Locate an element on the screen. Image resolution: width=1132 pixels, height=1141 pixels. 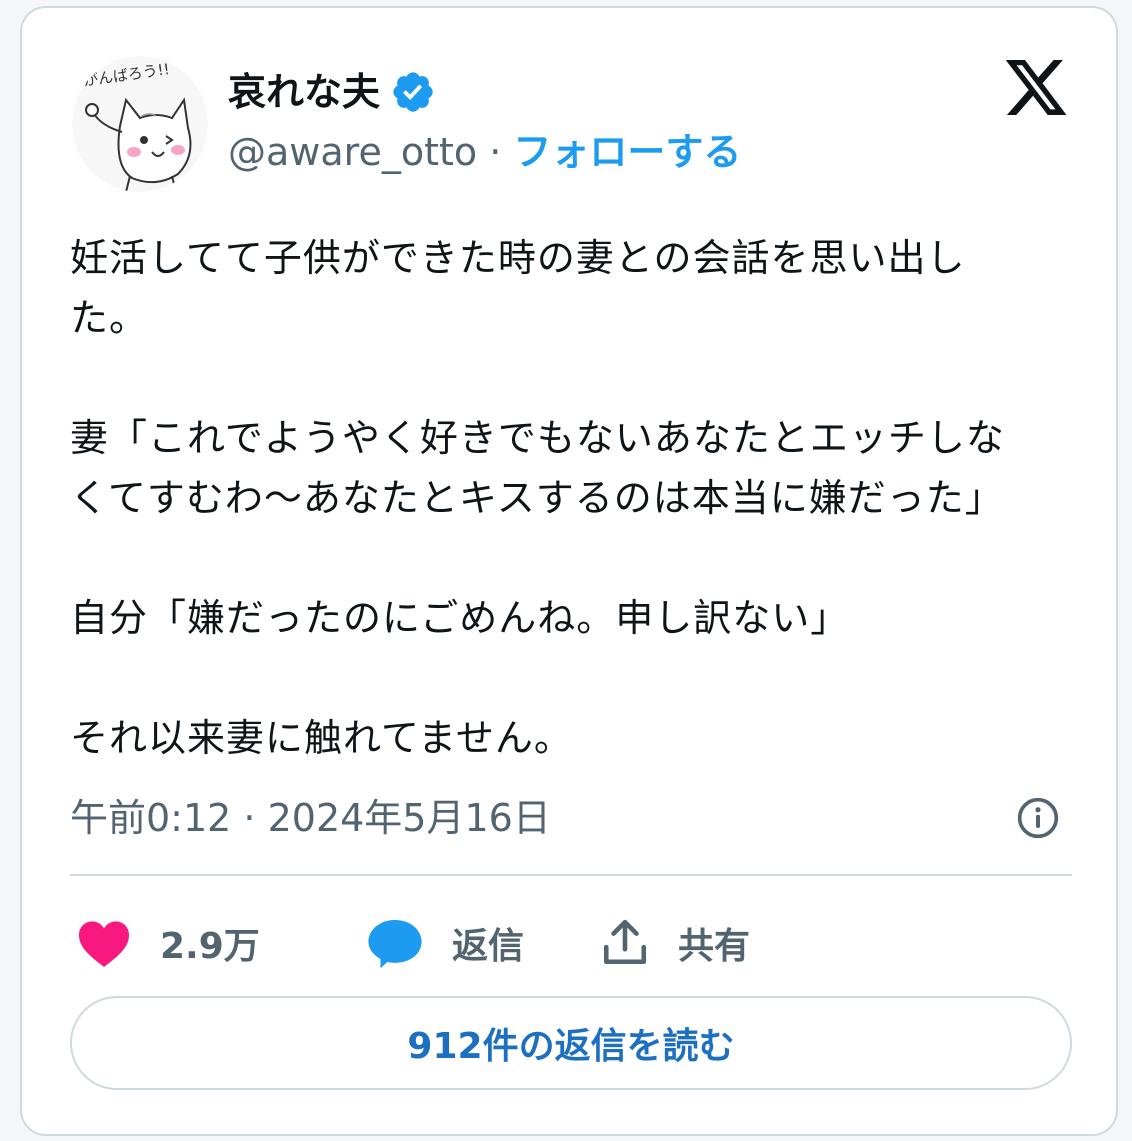
tweet-date: 2024年5月16日 is located at coordinates (409, 818).